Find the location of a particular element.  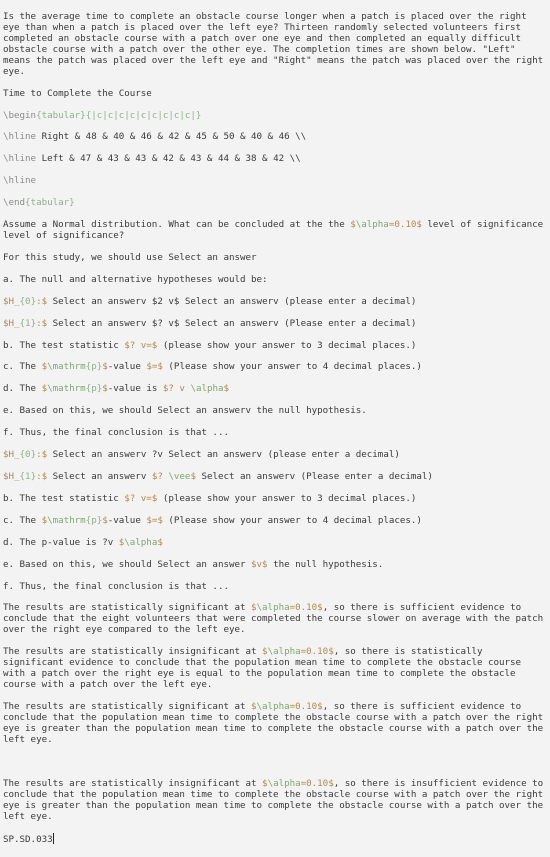

part-d-pre: d. The p-value is ?v is located at coordinates (61, 542).